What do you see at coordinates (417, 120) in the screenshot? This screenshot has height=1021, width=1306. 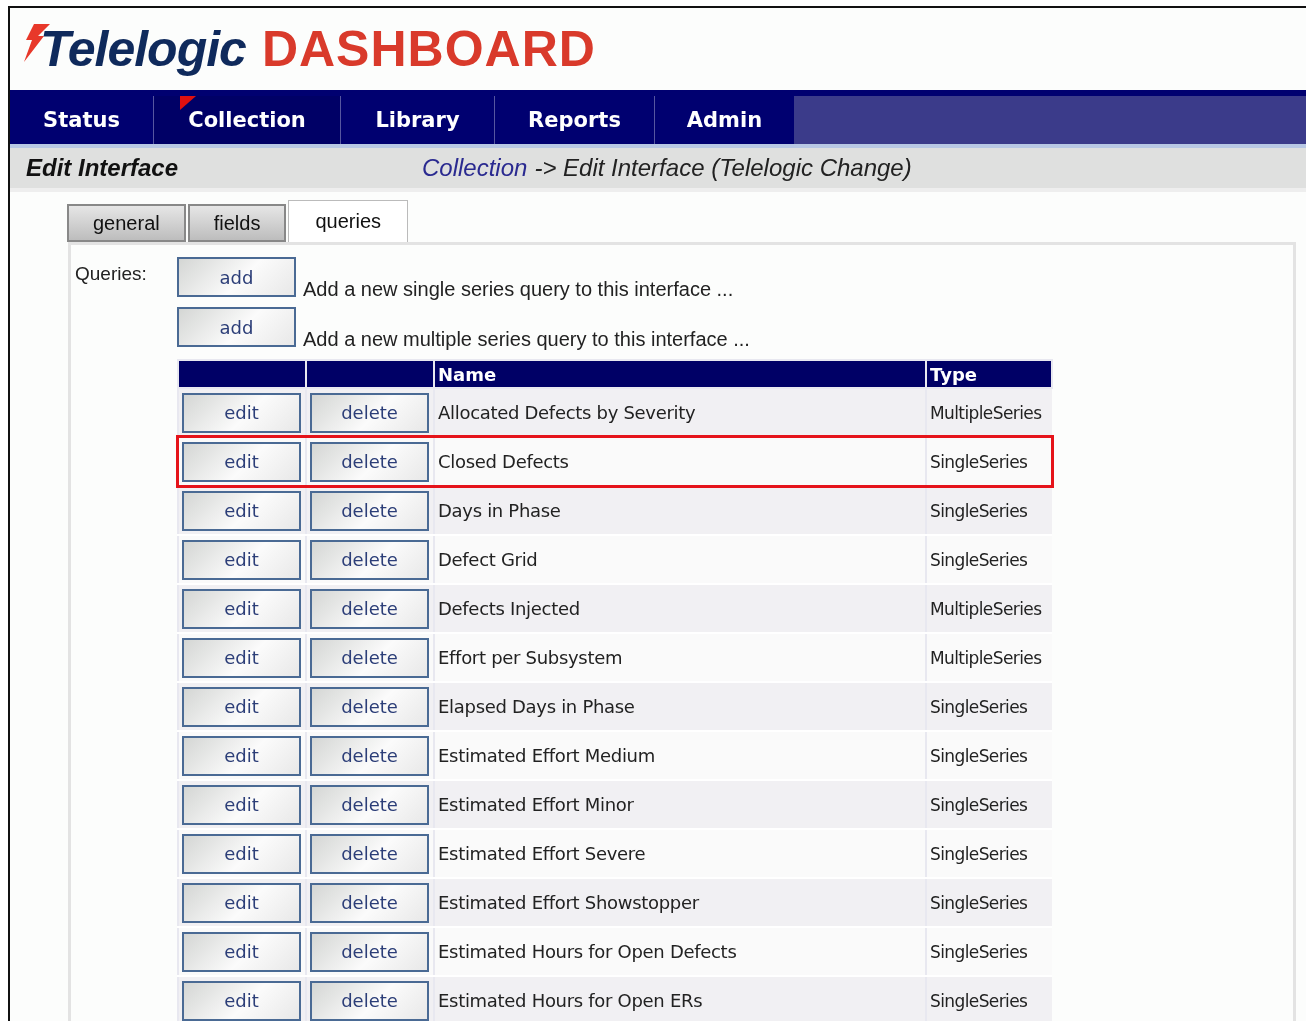 I see `nav-tab: Library` at bounding box center [417, 120].